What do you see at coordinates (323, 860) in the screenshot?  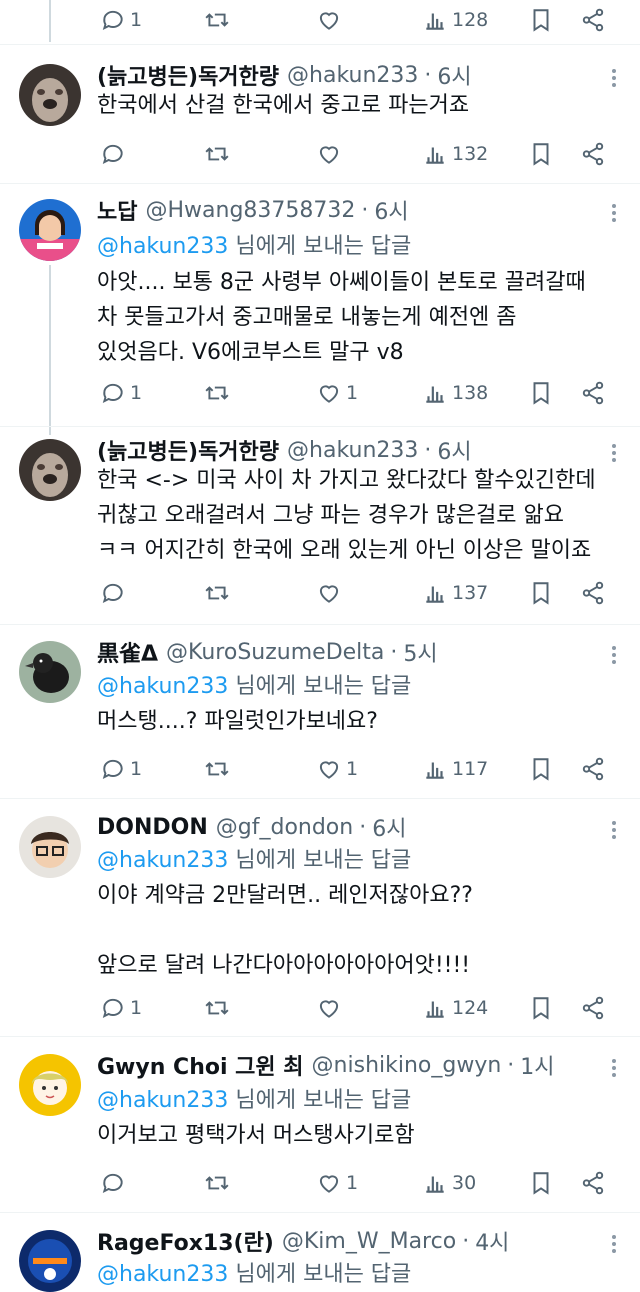 I see `replying-to-label: 님에게 보내는 답글` at bounding box center [323, 860].